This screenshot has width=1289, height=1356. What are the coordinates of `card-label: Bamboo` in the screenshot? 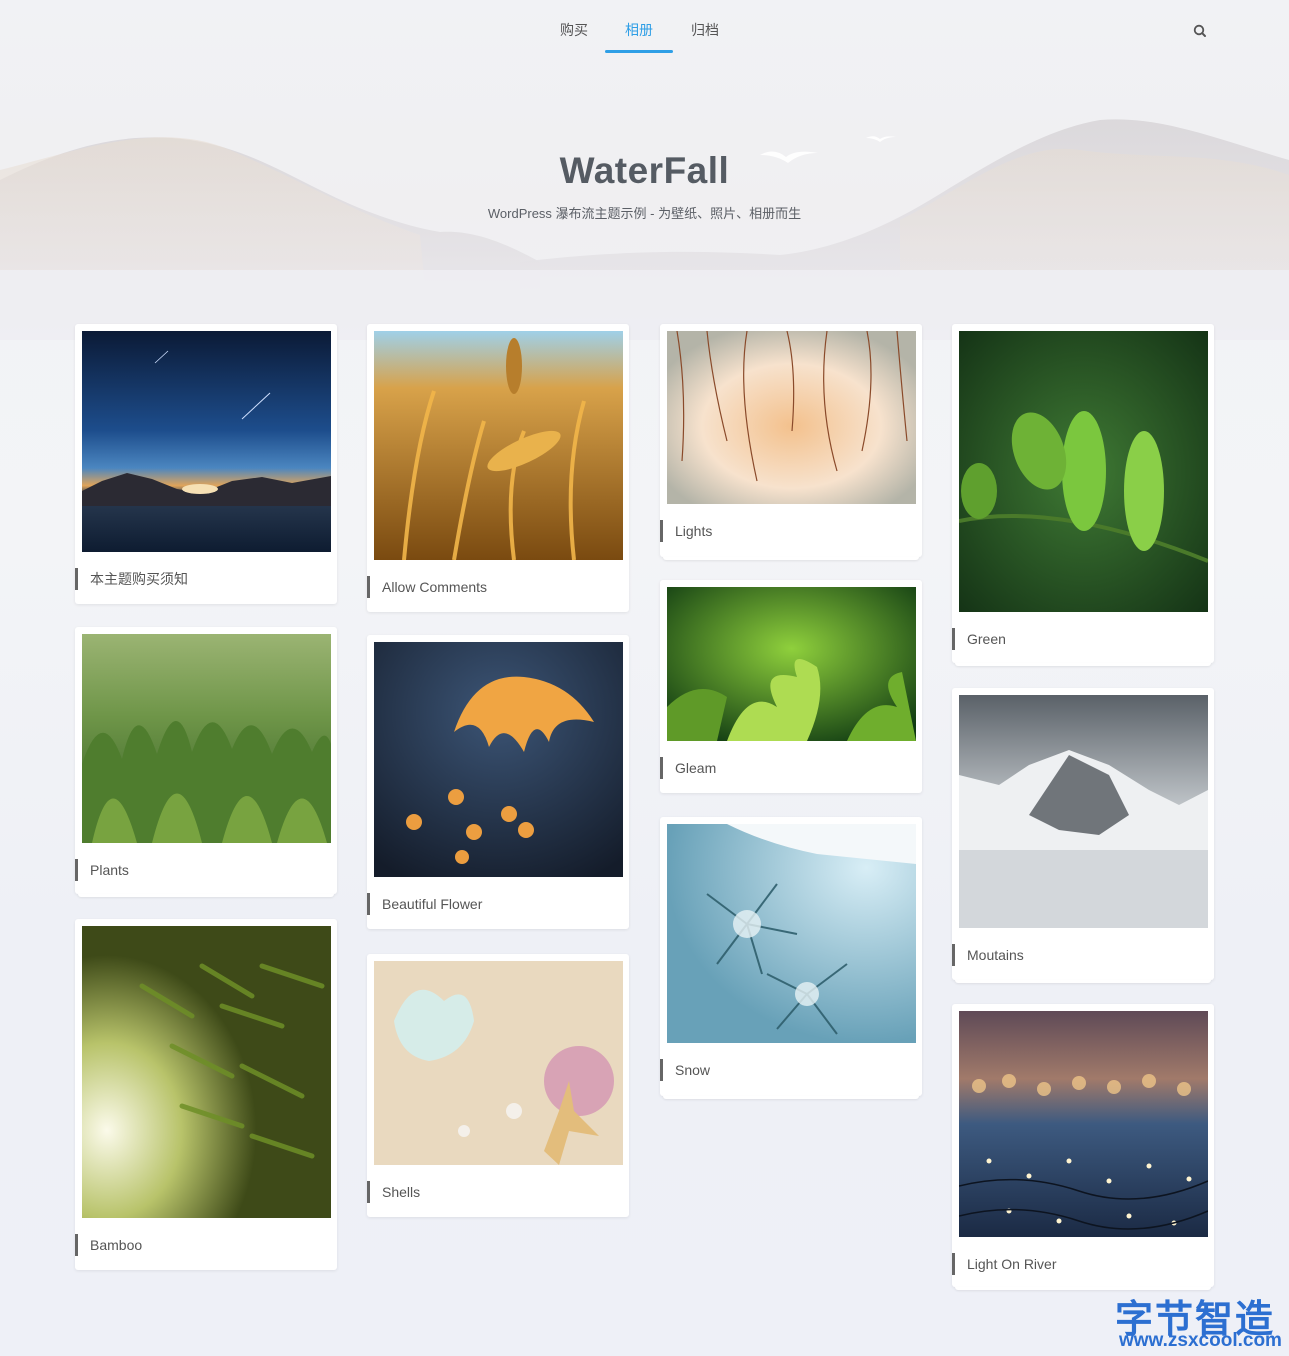 It's located at (108, 1245).